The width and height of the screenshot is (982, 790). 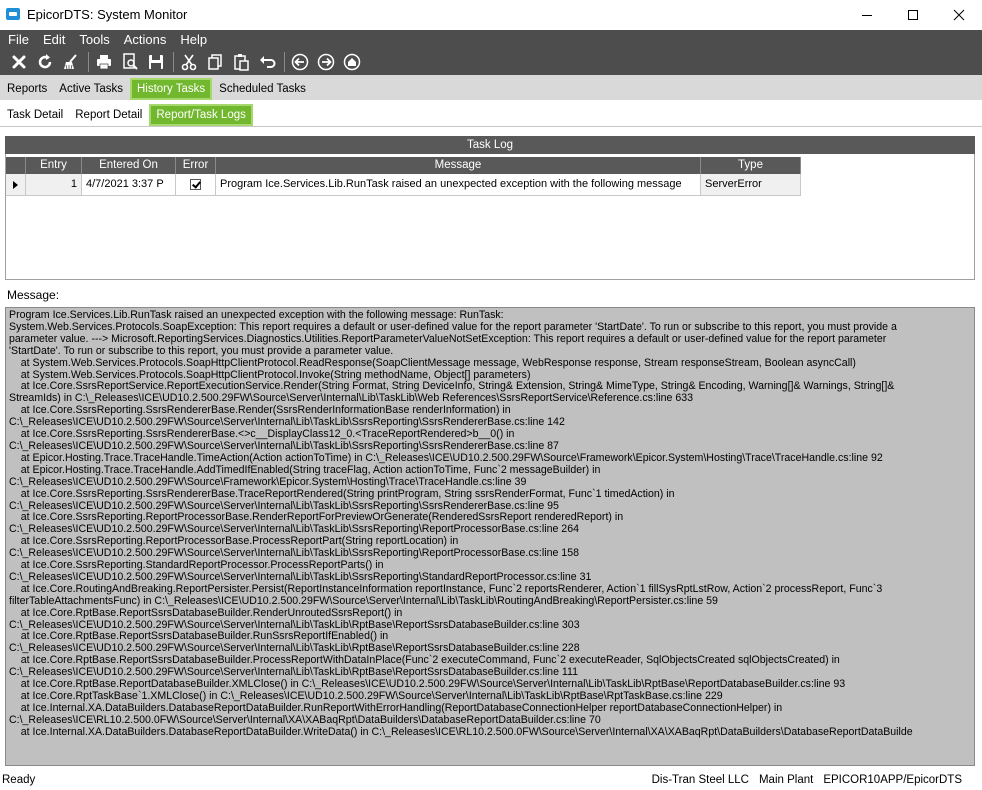 I want to click on forward-icon, so click(x=326, y=61).